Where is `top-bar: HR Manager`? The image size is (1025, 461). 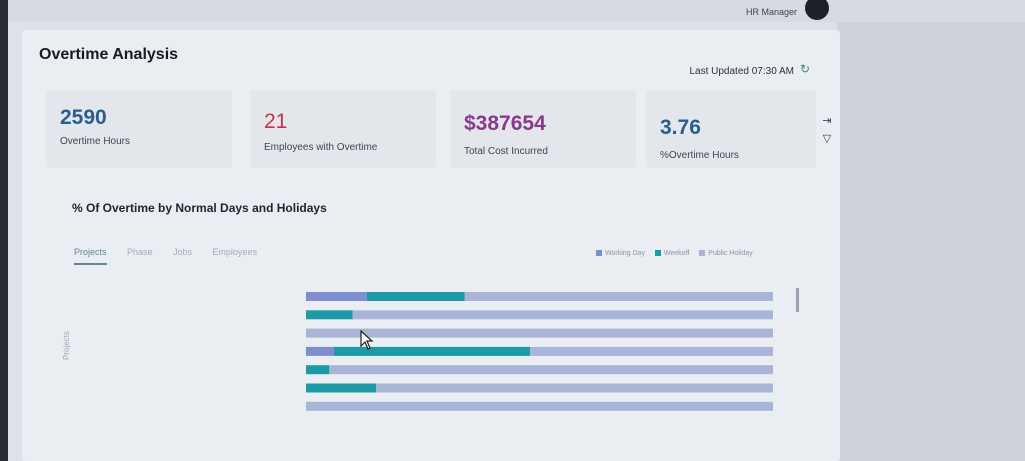
top-bar: HR Manager is located at coordinates (516, 11).